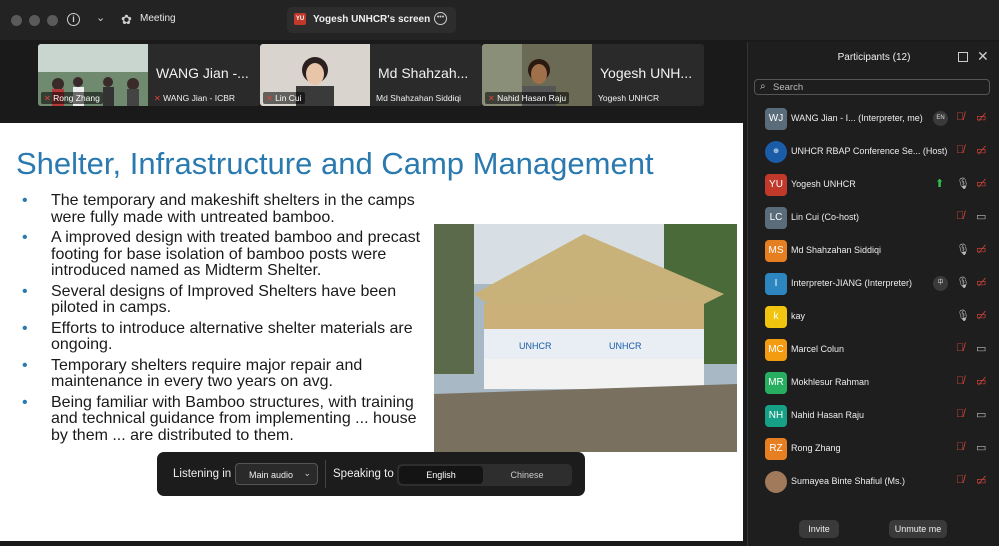 This screenshot has width=999, height=546. I want to click on participant-row: k kay 🎙 ▭̸, so click(873, 317).